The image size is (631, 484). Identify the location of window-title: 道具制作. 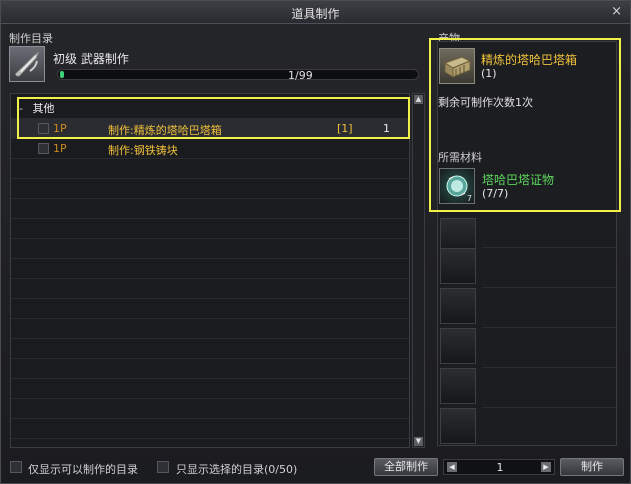
(315, 14).